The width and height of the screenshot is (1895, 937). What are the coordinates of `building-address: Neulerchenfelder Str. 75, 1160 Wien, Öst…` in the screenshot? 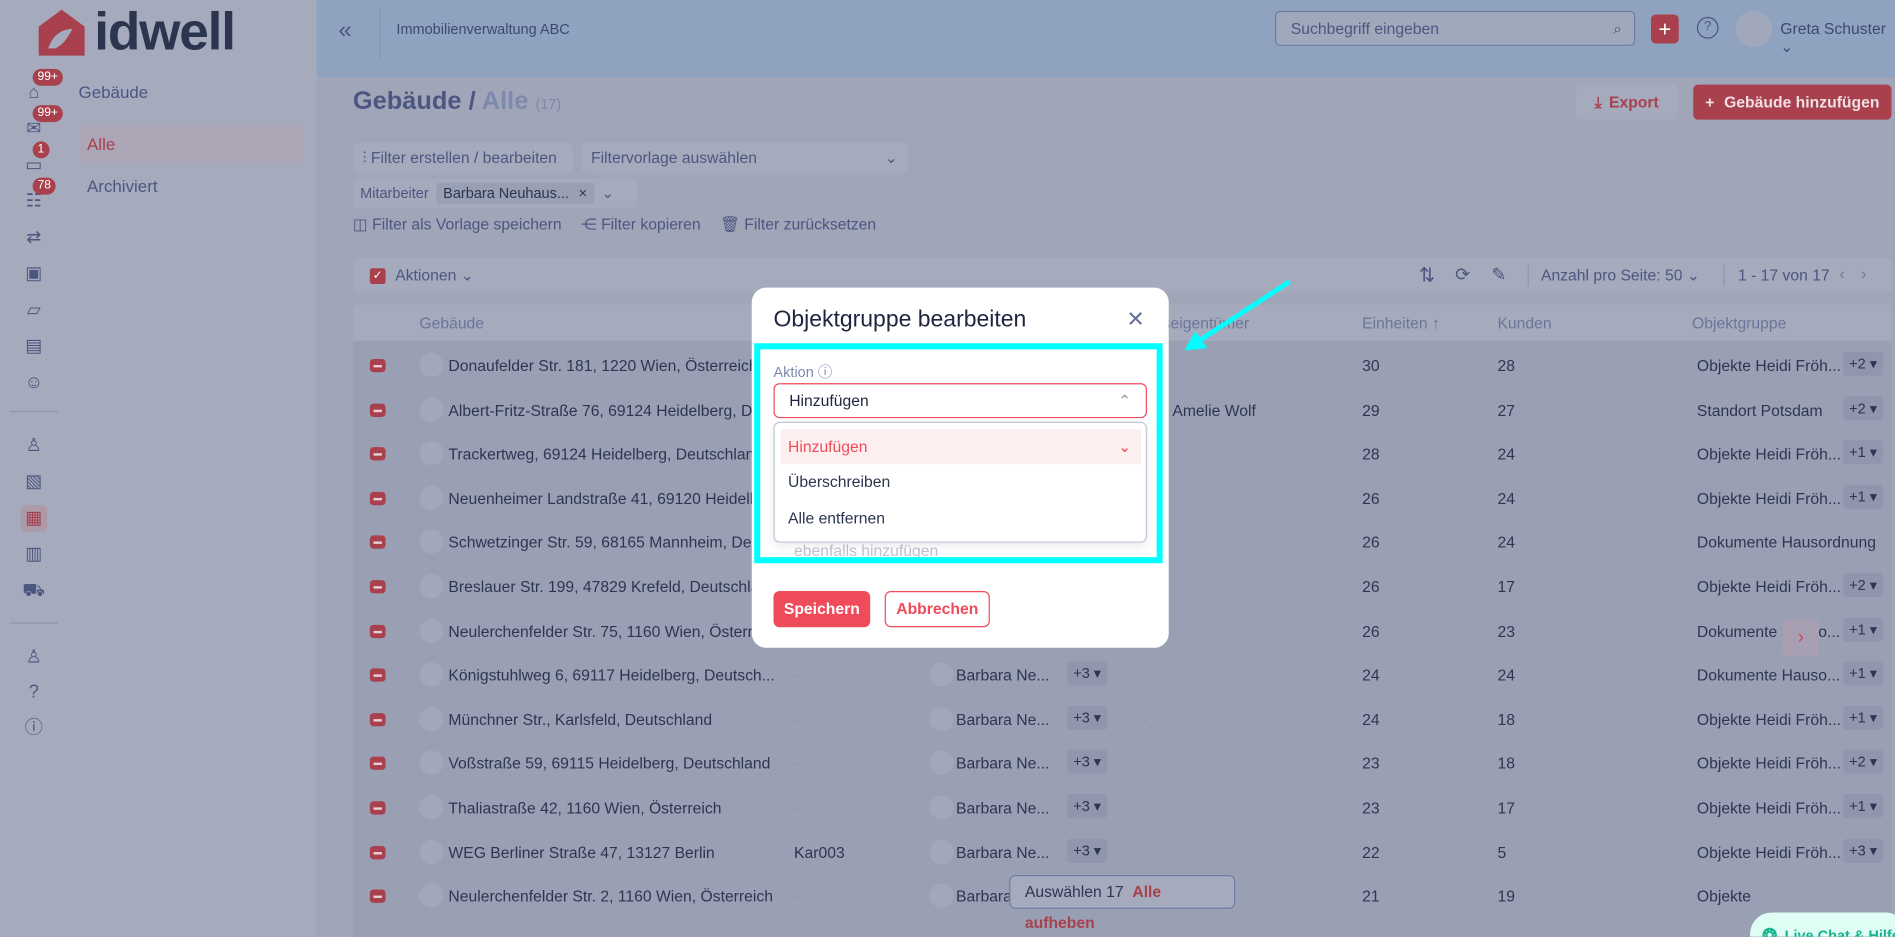 It's located at (606, 631).